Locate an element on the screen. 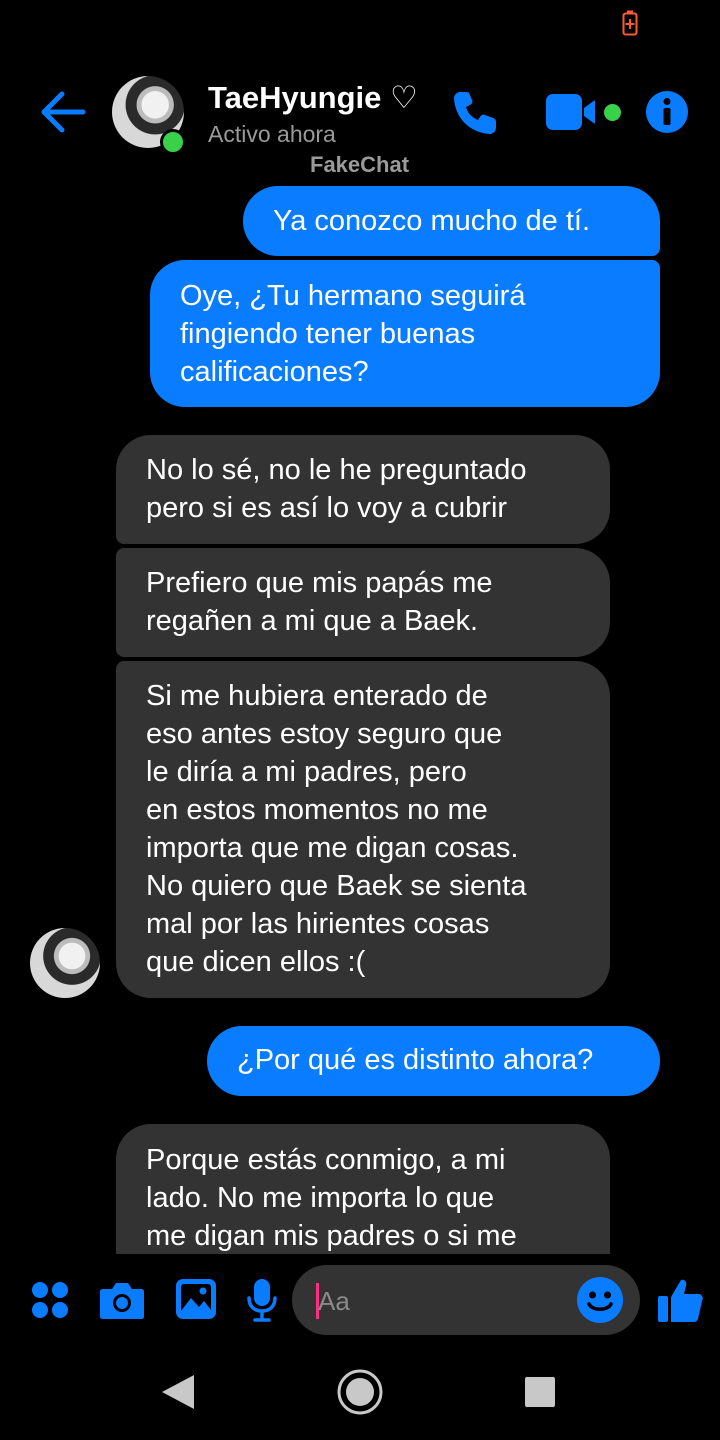 The height and width of the screenshot is (1440, 720). sender-avatar is located at coordinates (65, 963).